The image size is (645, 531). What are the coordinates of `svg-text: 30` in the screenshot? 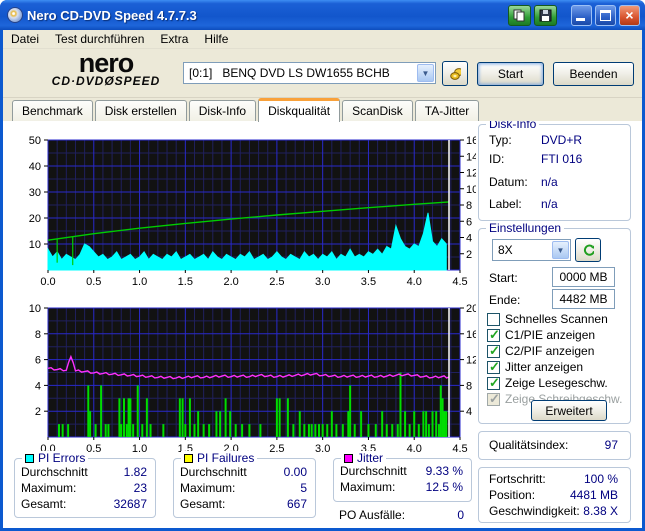 It's located at (35, 193).